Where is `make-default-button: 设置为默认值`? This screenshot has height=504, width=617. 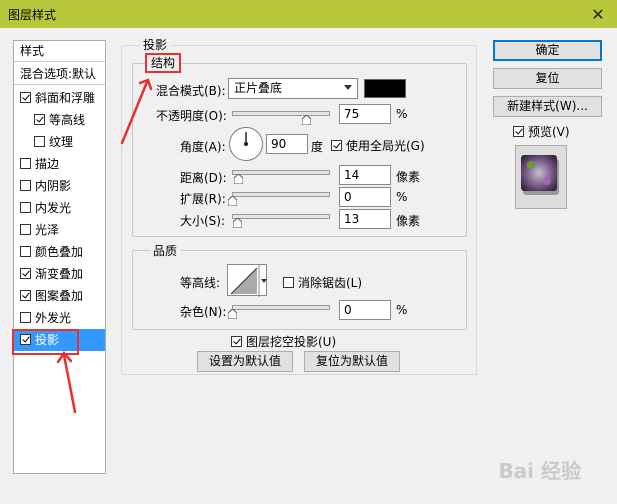 make-default-button: 设置为默认值 is located at coordinates (245, 361).